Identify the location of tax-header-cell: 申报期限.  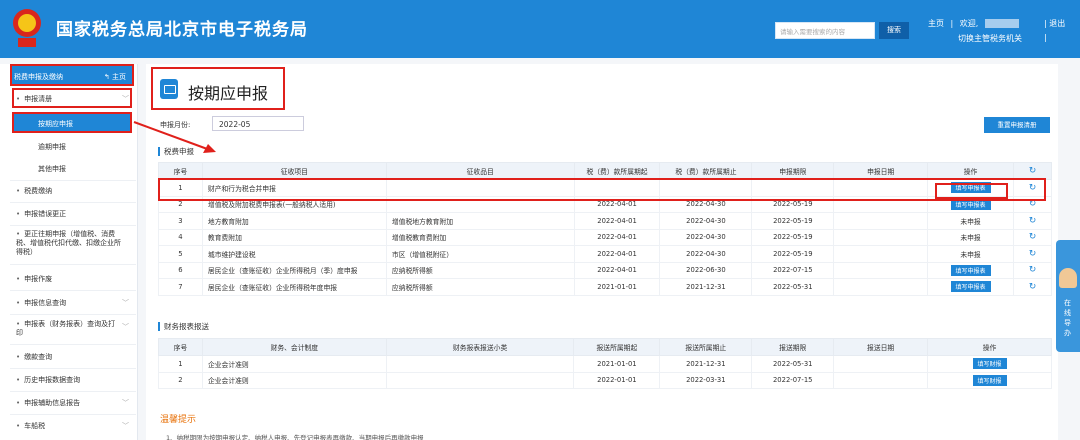
(793, 171).